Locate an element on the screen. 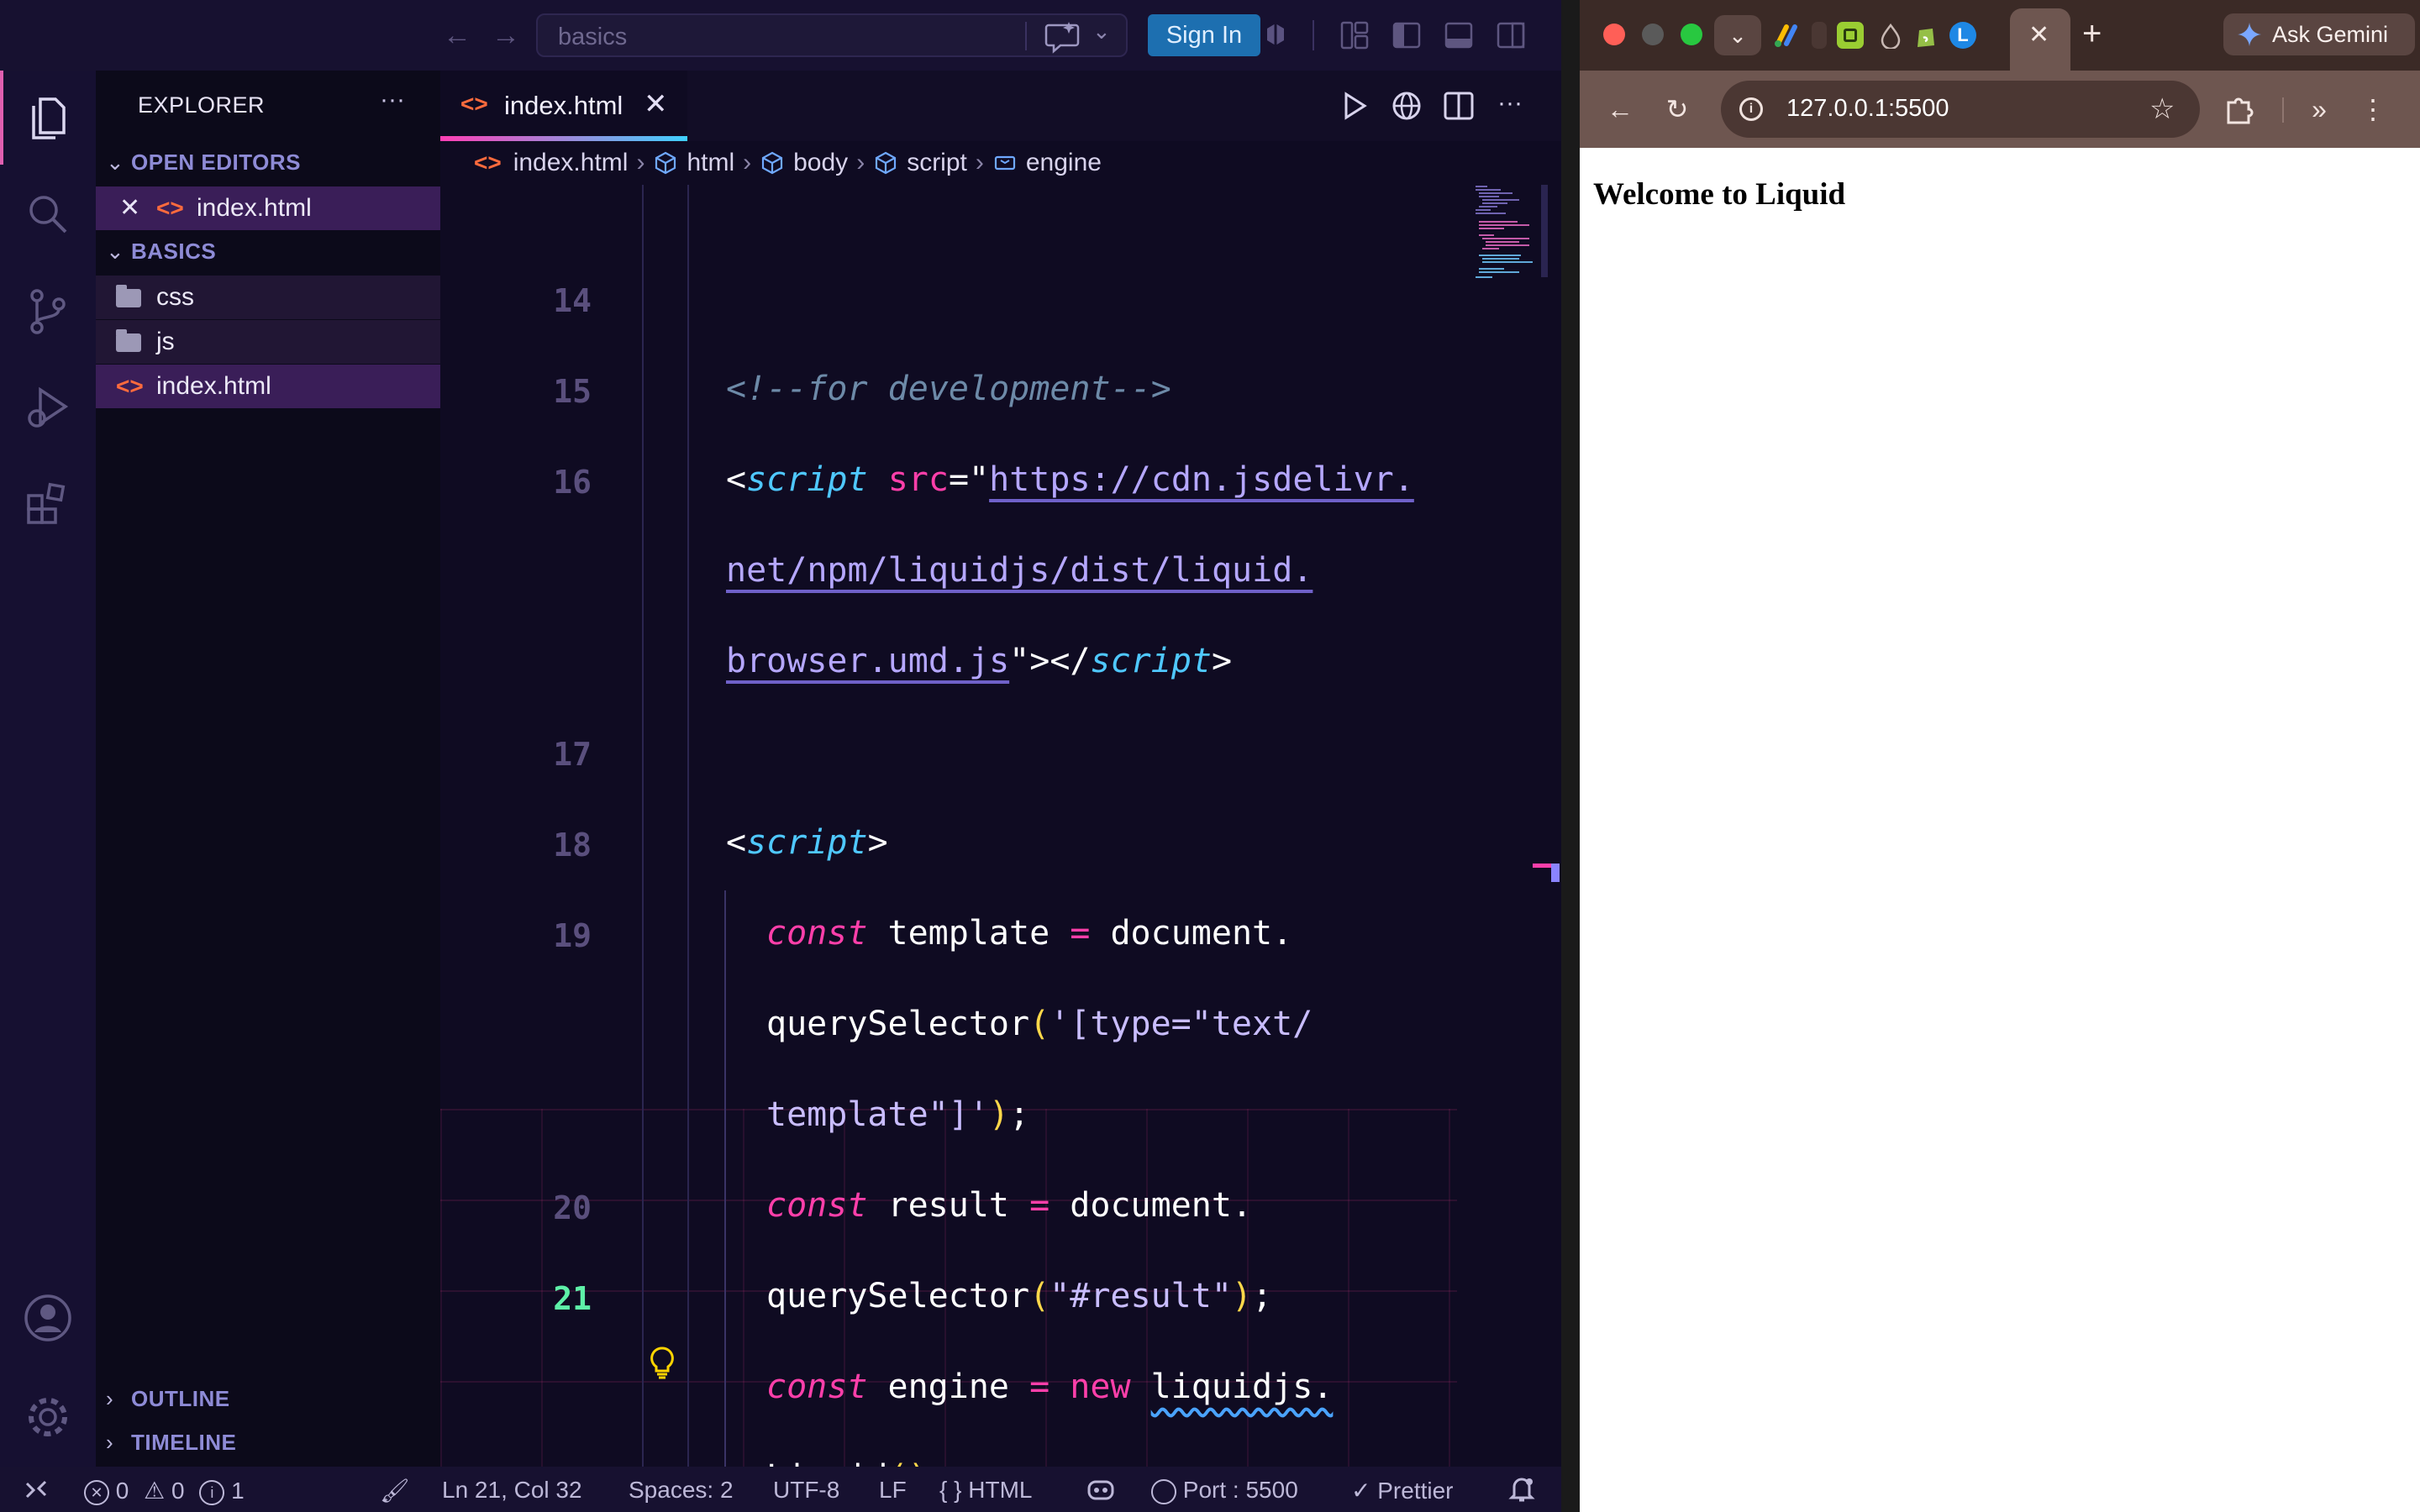  address-url: 127.0.0.1:5500 is located at coordinates (1867, 109).